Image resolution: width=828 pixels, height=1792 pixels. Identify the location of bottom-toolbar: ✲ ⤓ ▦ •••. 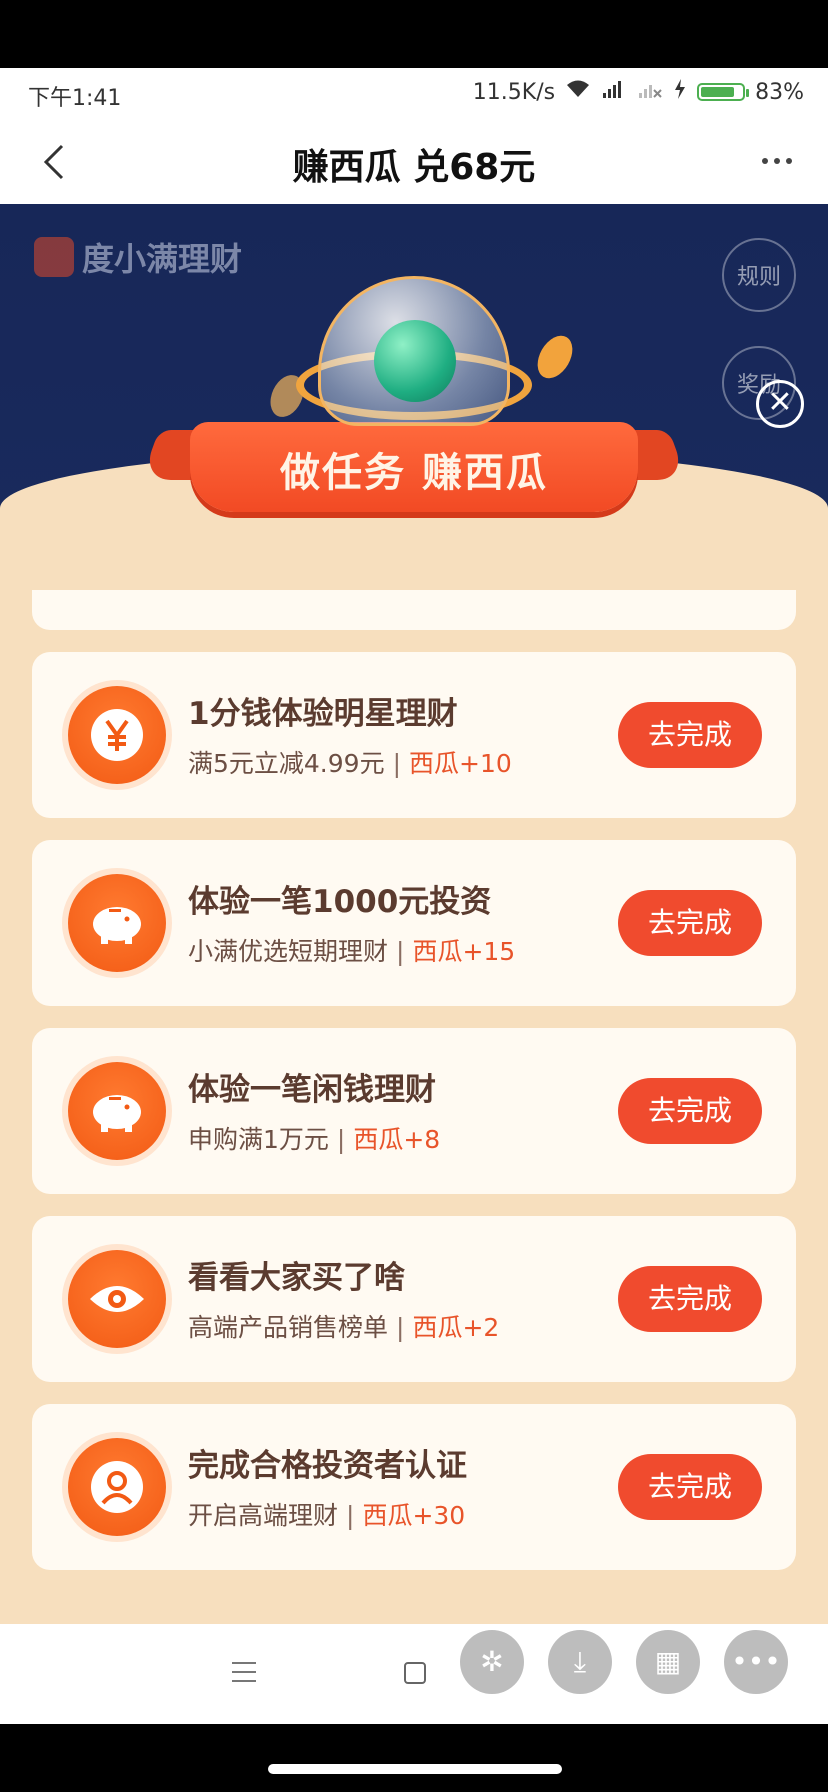
(414, 1674).